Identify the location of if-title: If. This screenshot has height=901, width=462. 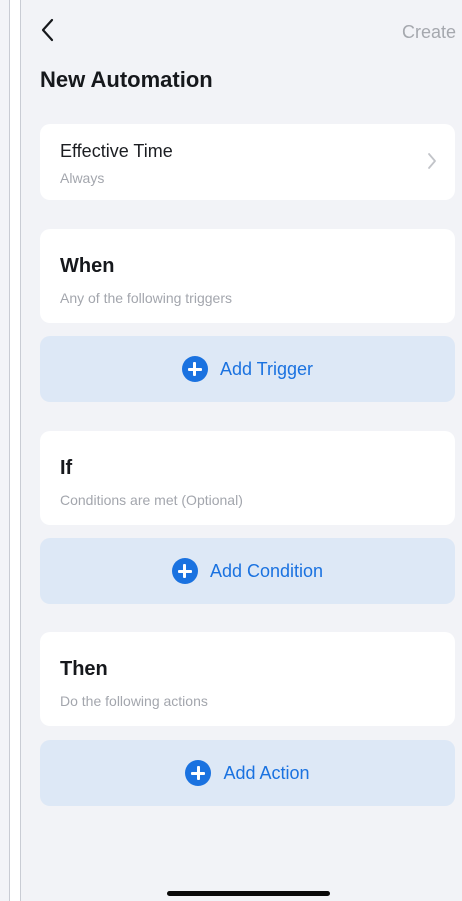
(66, 468).